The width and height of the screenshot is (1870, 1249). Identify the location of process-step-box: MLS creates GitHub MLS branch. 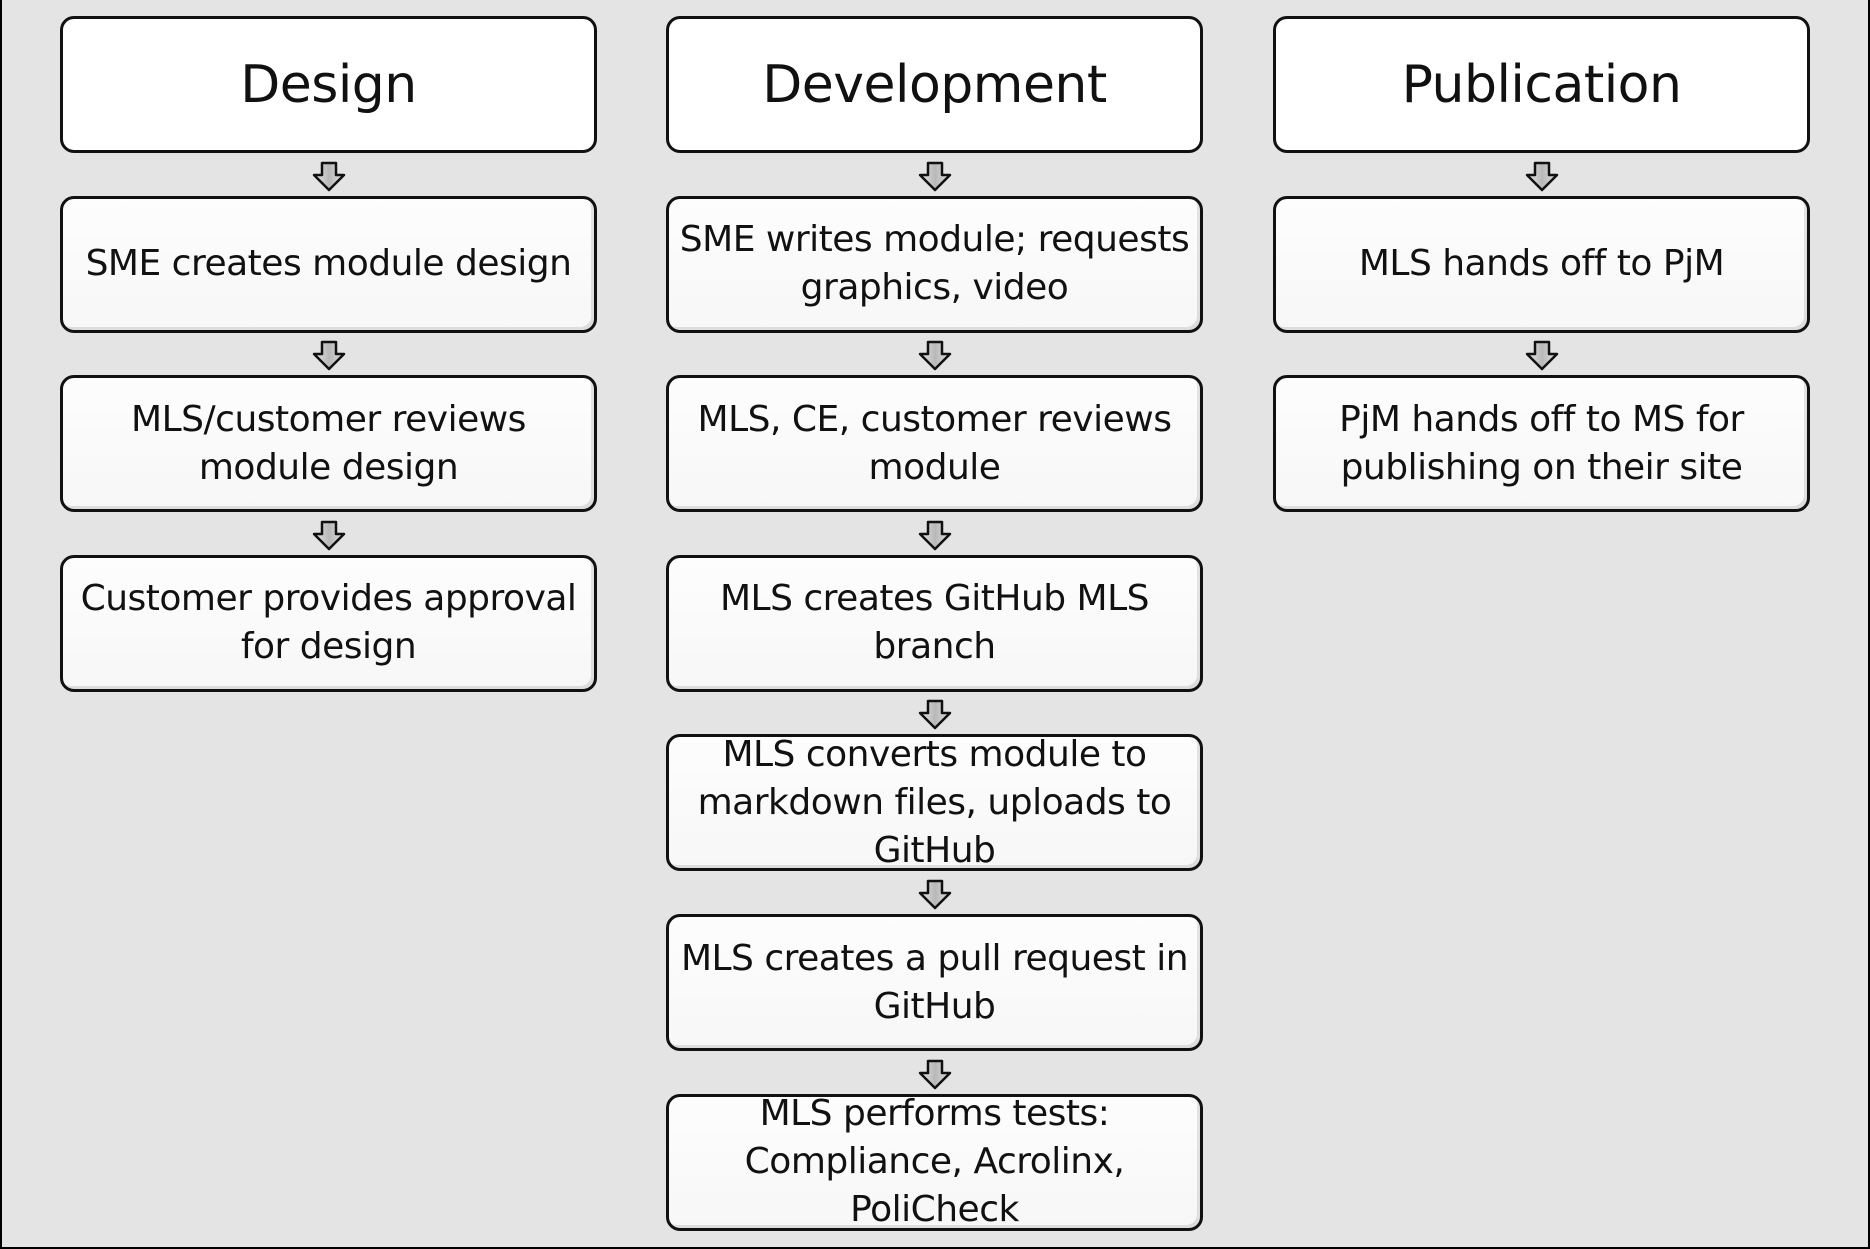
(934, 623).